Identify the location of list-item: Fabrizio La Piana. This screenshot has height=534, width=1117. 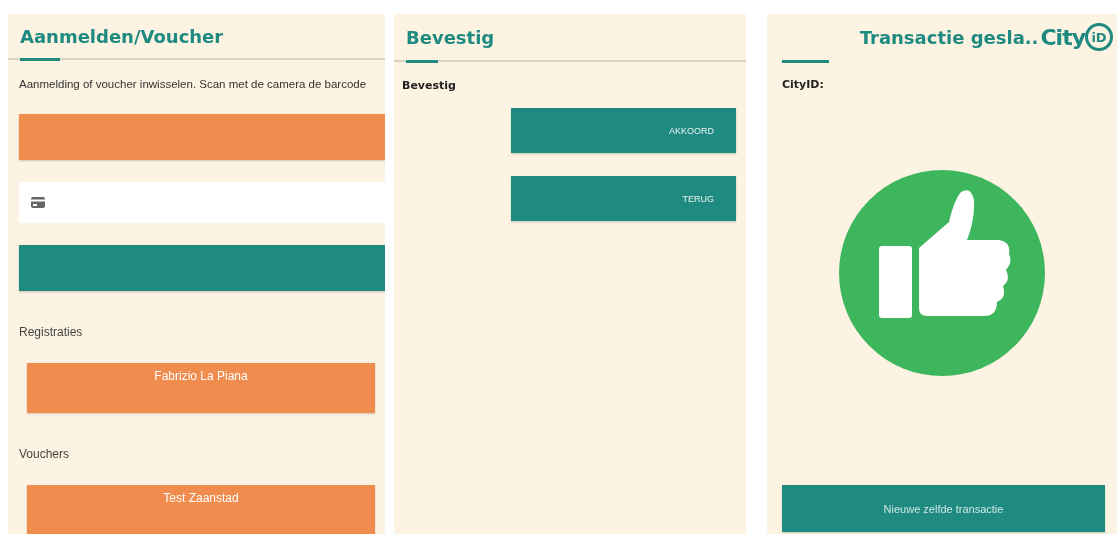
(201, 388).